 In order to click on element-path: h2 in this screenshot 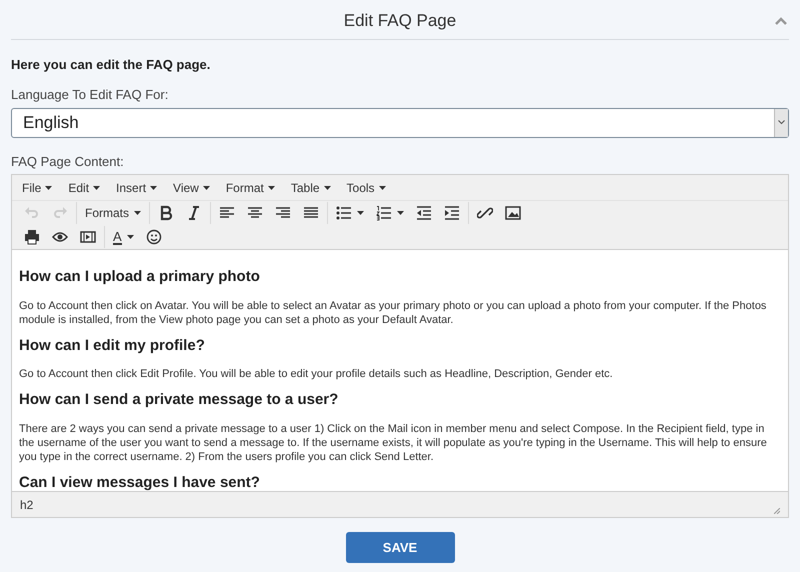, I will do `click(27, 505)`.